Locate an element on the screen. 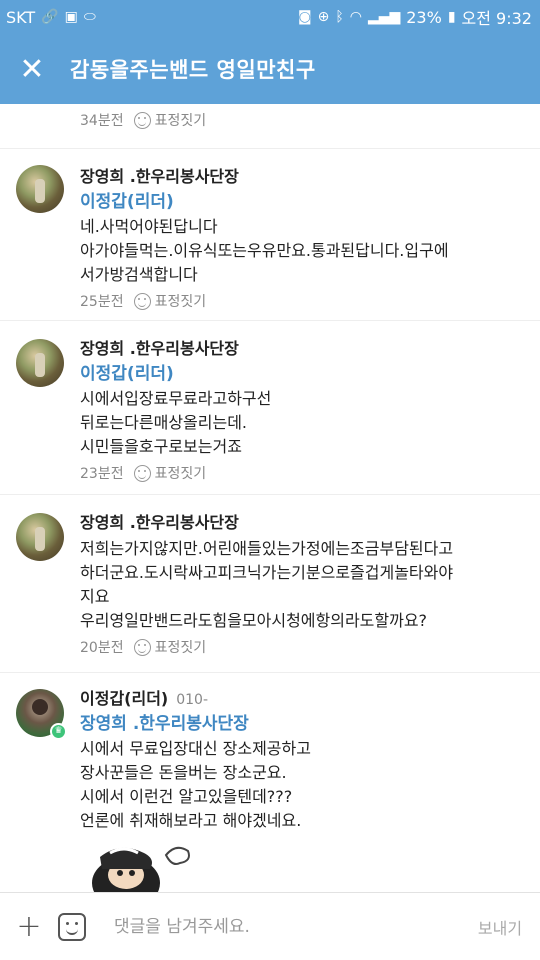 This screenshot has width=540, height=960. sticker-image is located at coordinates (141, 869).